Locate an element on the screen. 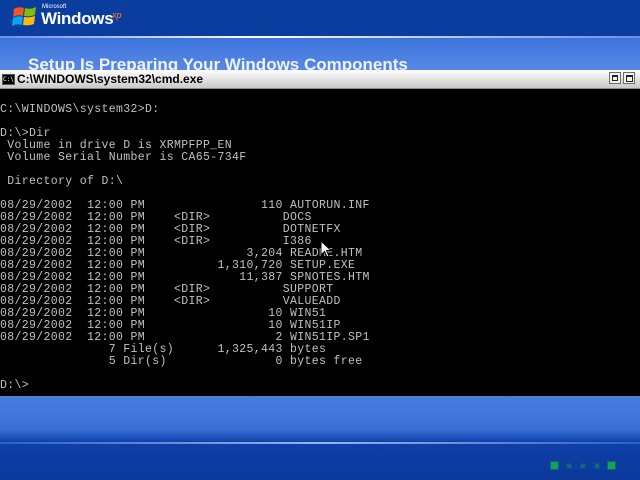 This screenshot has height=480, width=640. window-title: C:\WINDOWS\system32\cmd.exe is located at coordinates (110, 79).